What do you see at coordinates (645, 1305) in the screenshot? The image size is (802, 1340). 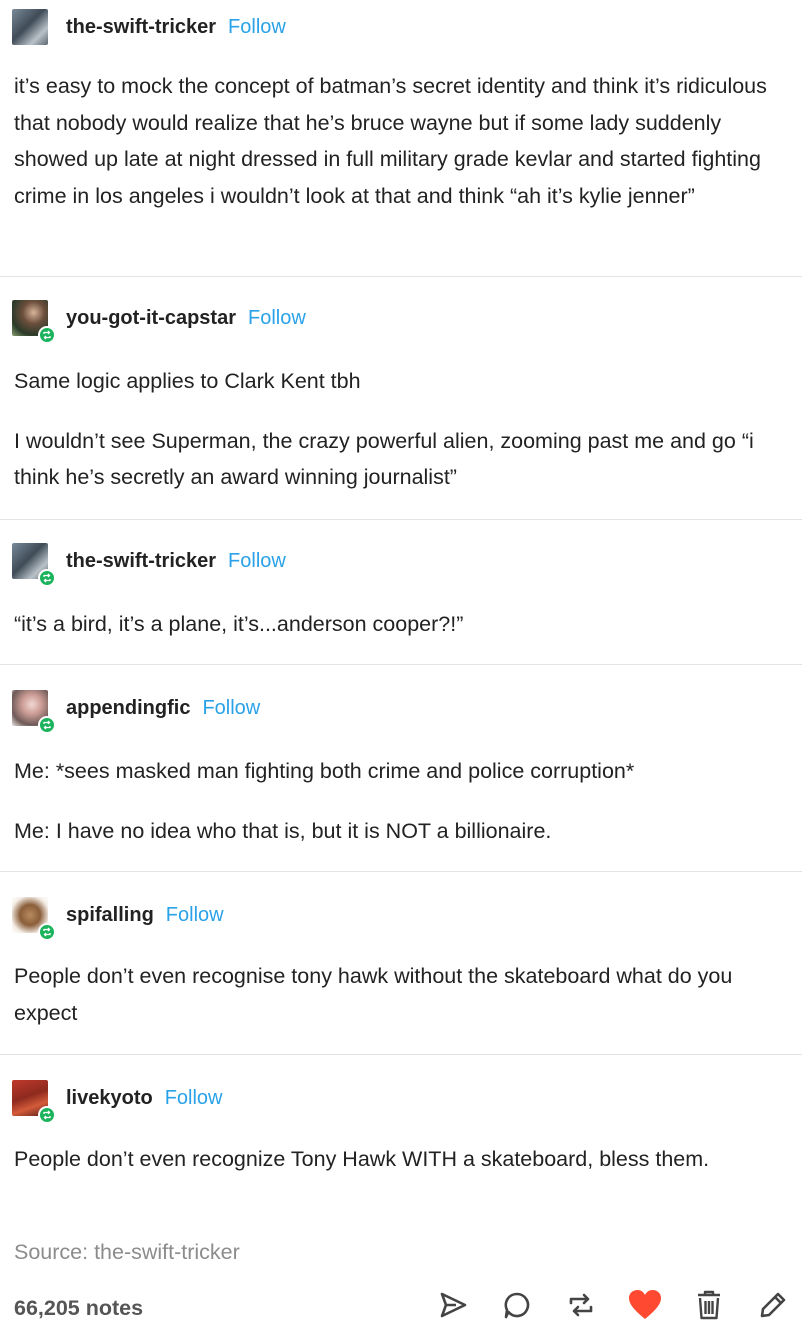 I see `like-icon` at bounding box center [645, 1305].